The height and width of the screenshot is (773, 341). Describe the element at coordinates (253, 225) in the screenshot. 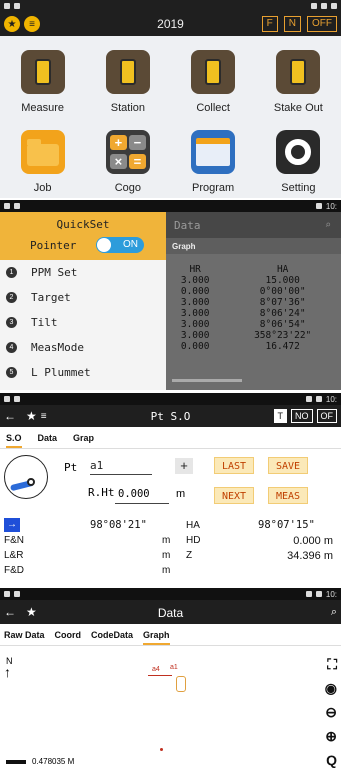

I see `data-title-bar: Data ⌕` at that location.